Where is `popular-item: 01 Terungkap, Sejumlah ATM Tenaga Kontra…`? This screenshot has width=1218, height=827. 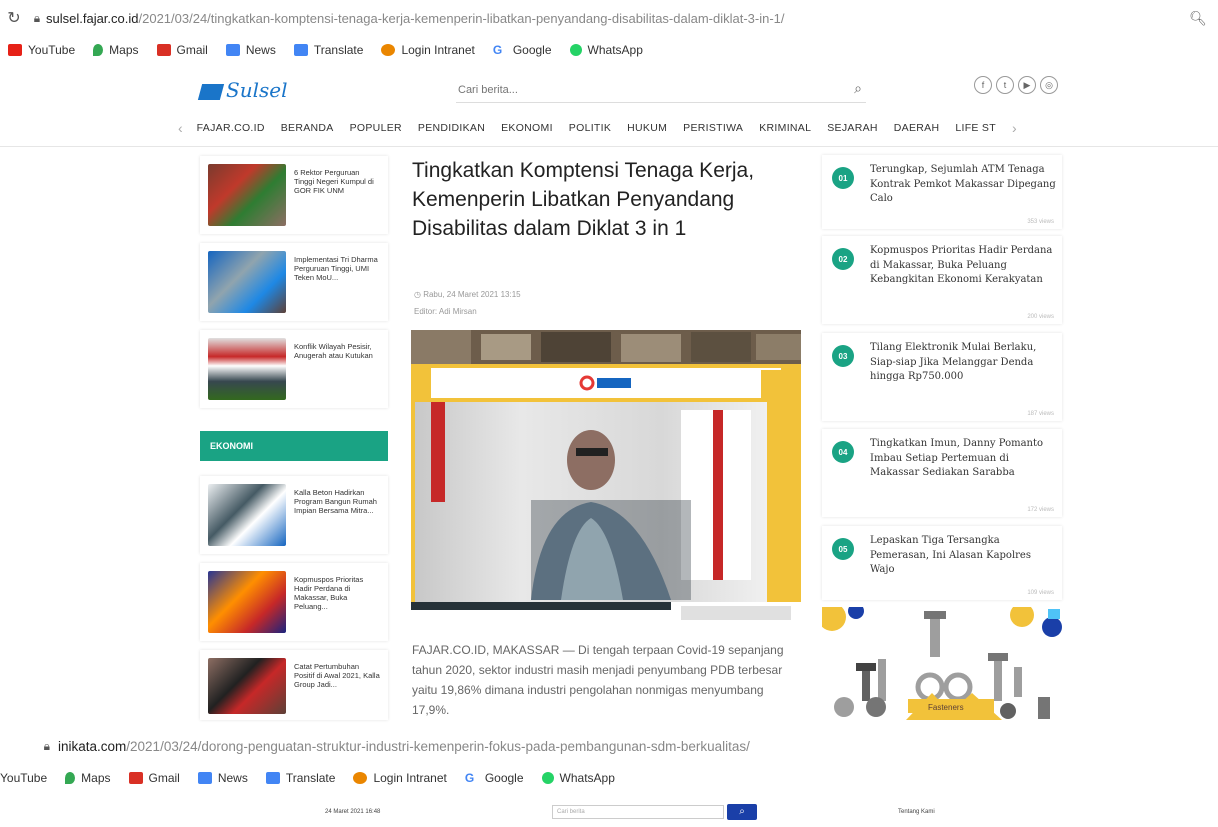 popular-item: 01 Terungkap, Sejumlah ATM Tenaga Kontra… is located at coordinates (942, 192).